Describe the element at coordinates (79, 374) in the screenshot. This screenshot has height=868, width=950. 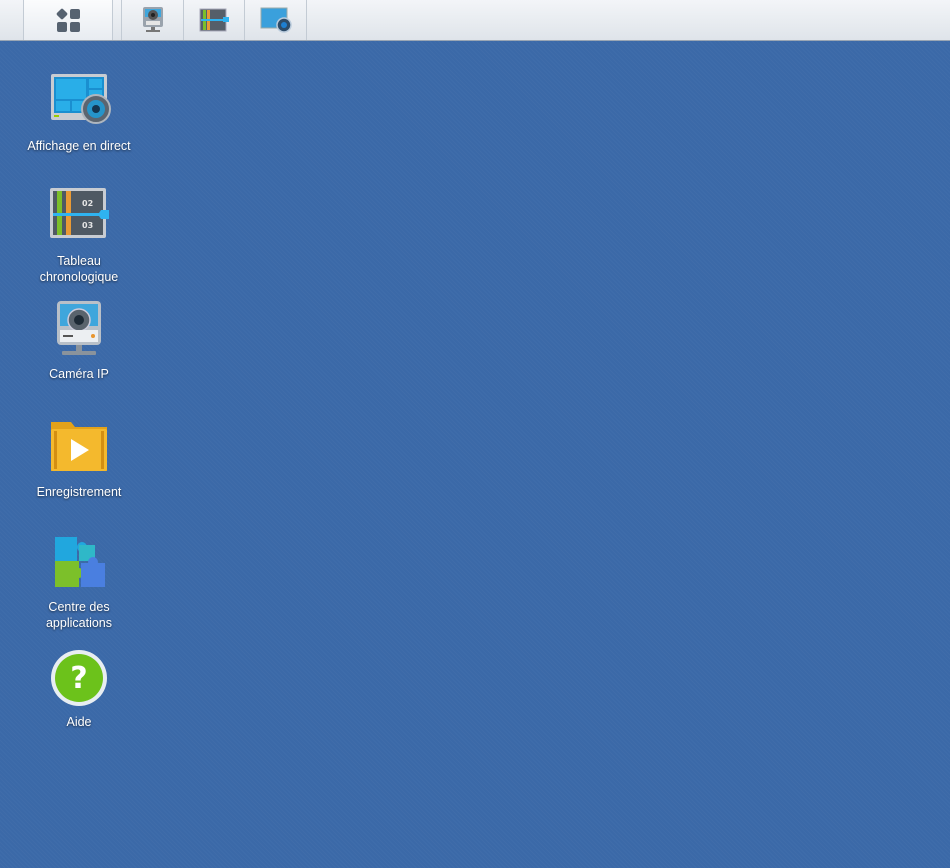
I see `desktop-icon-label: Caméra IP` at that location.